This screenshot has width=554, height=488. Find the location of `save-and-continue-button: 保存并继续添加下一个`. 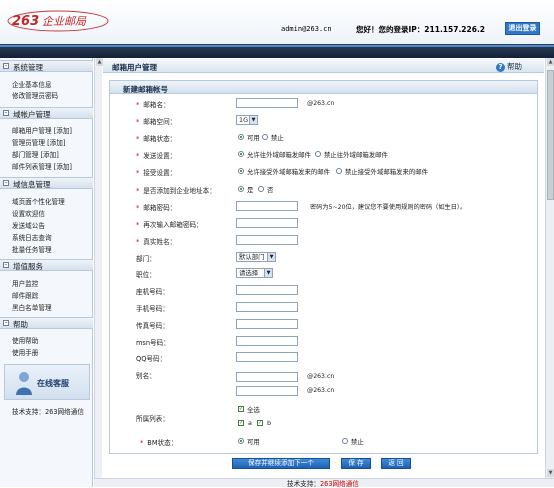

save-and-continue-button: 保存并继续添加下一个 is located at coordinates (281, 463).